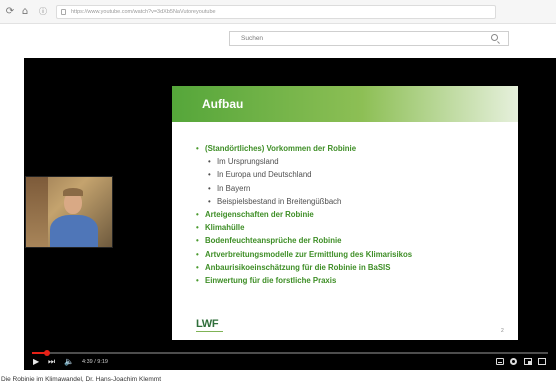 The width and height of the screenshot is (556, 388). Describe the element at coordinates (95, 362) in the screenshot. I see `time-display: 4:39 / 9:19` at that location.